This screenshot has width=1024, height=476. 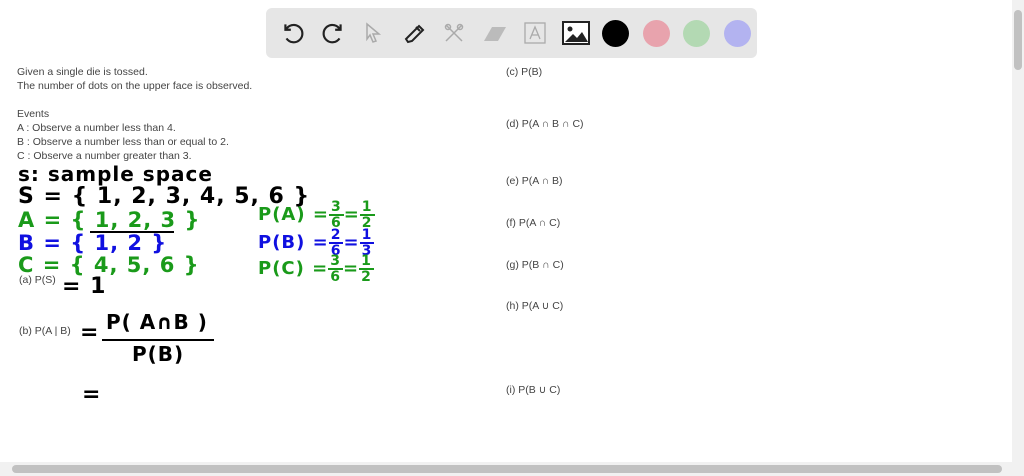 What do you see at coordinates (534, 181) in the screenshot?
I see `question-e: (e) P(A ∩ B)` at bounding box center [534, 181].